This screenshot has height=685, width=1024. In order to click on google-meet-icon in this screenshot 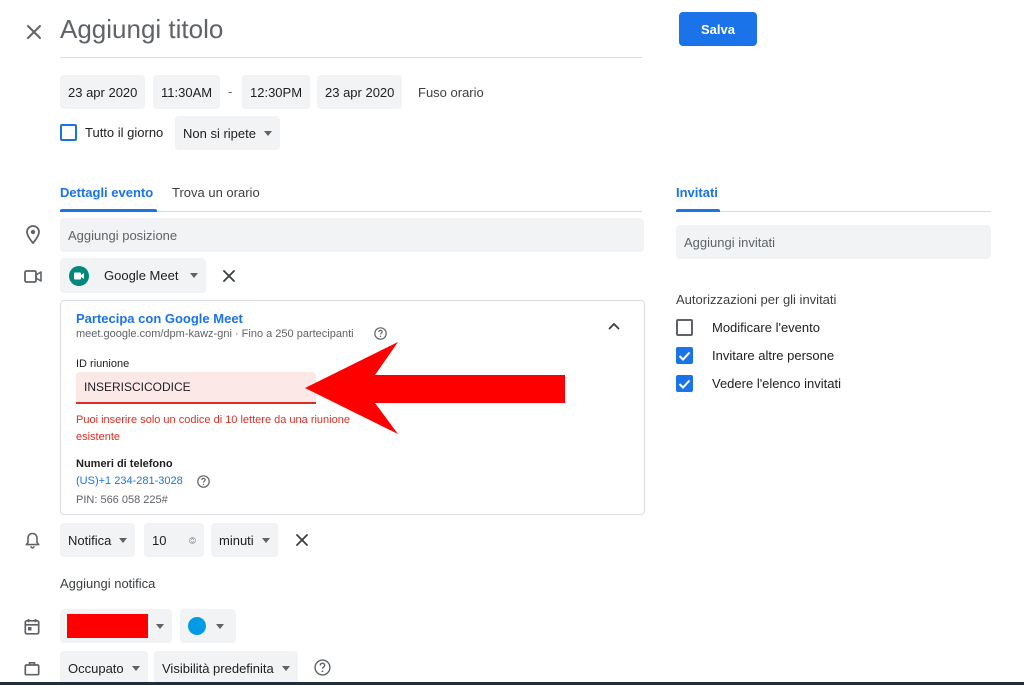, I will do `click(79, 276)`.